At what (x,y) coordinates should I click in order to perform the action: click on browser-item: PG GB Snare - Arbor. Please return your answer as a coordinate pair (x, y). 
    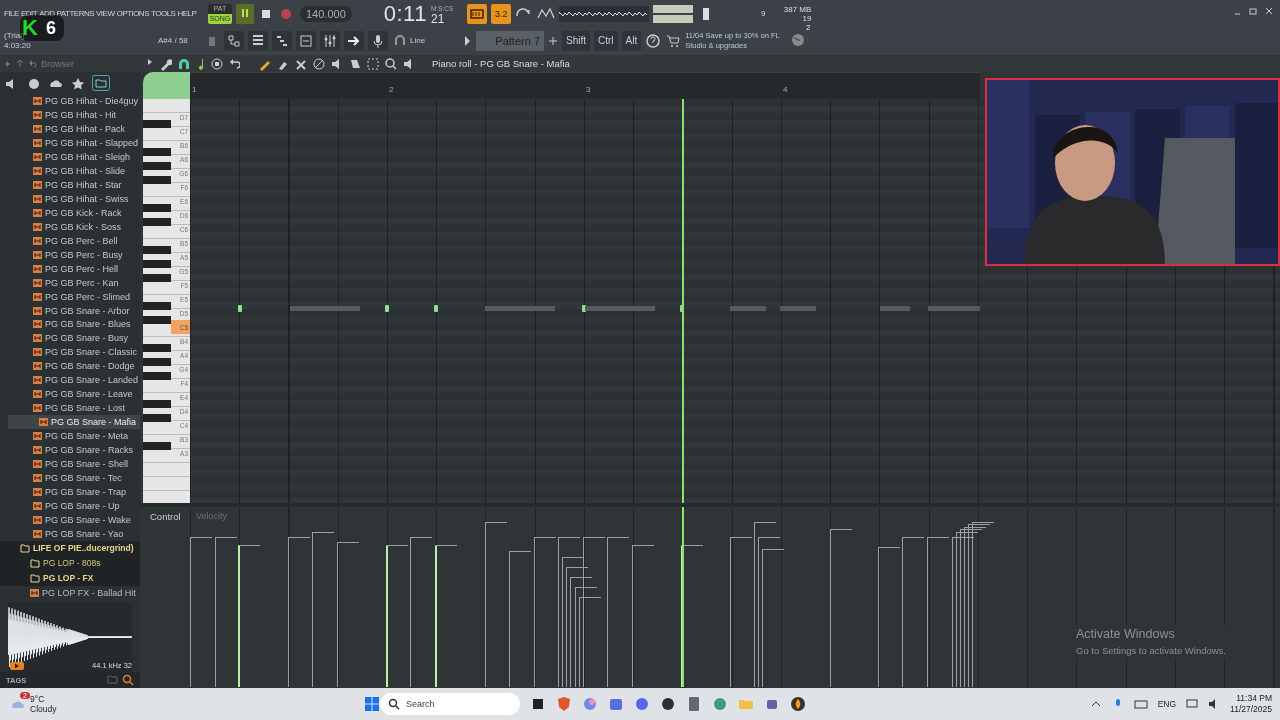
    Looking at the image, I should click on (70, 310).